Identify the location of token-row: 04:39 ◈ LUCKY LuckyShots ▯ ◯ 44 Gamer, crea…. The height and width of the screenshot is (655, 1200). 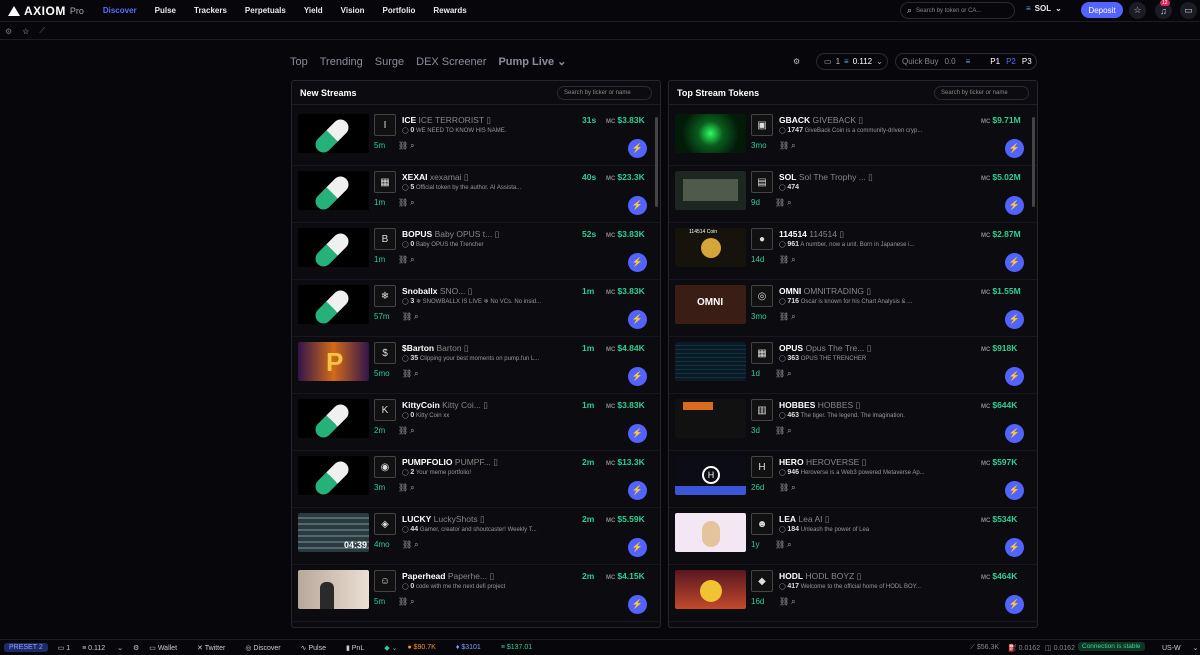
(476, 536).